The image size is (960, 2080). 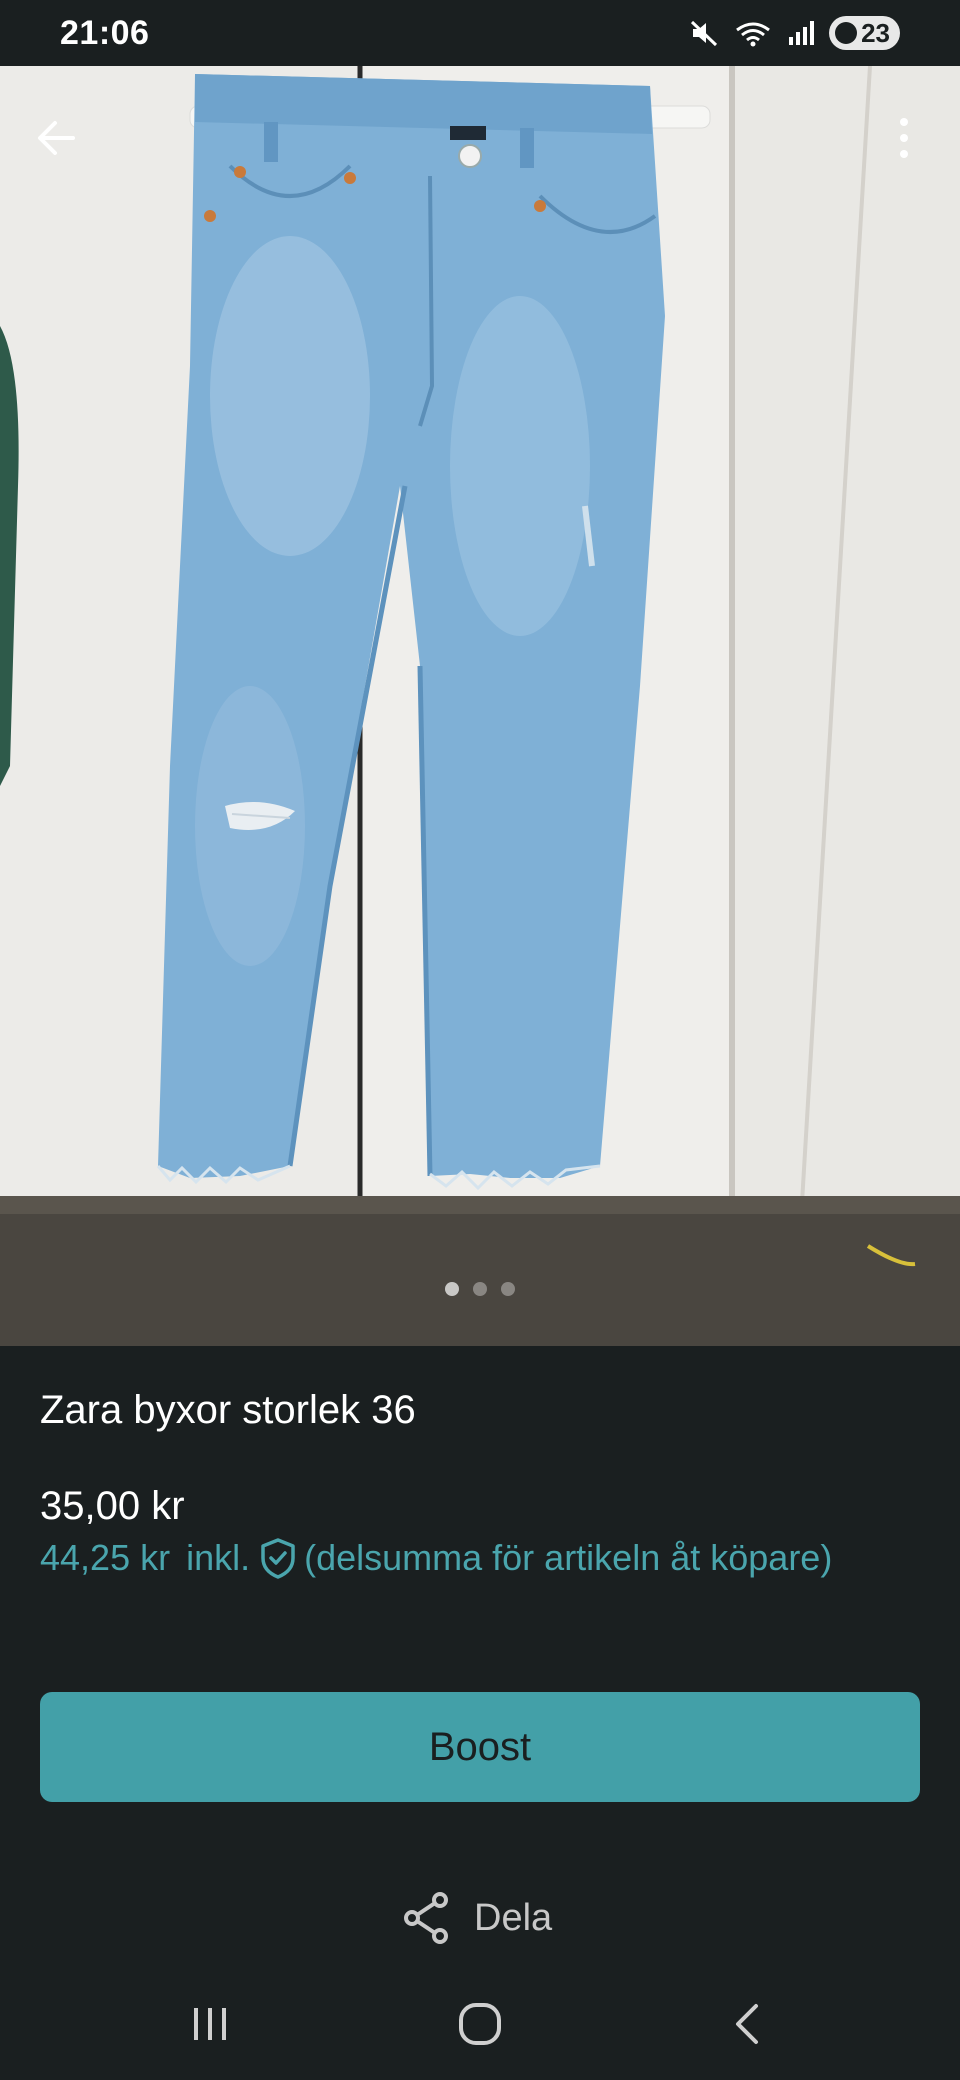 What do you see at coordinates (753, 34) in the screenshot?
I see `wifi-icon` at bounding box center [753, 34].